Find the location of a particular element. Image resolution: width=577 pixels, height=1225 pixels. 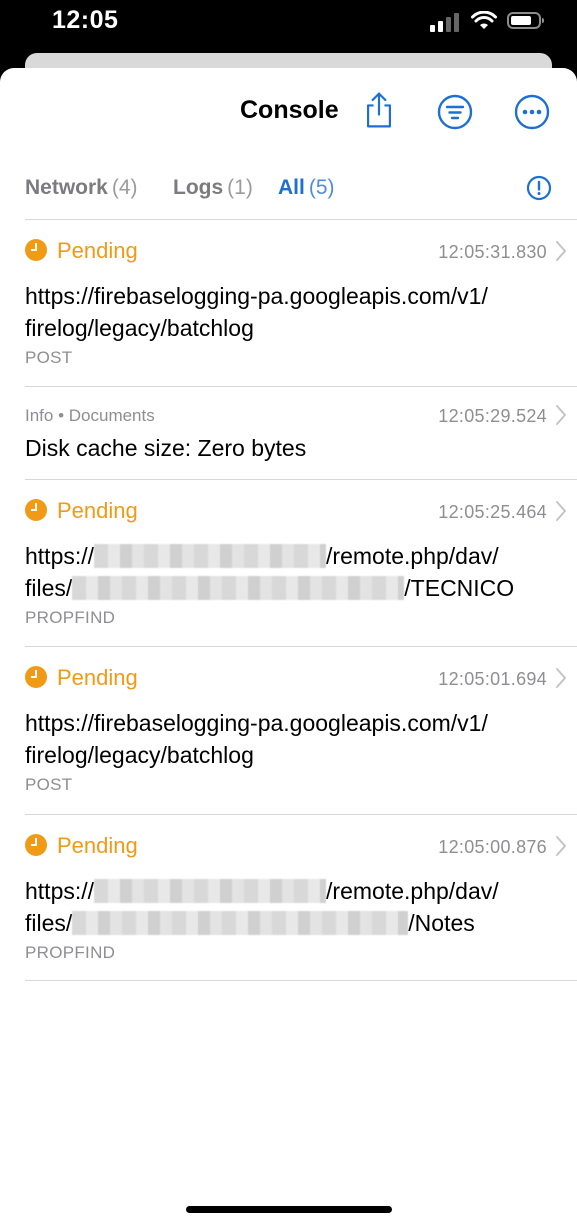

timestamp: 12:05:31.830 is located at coordinates (492, 252).